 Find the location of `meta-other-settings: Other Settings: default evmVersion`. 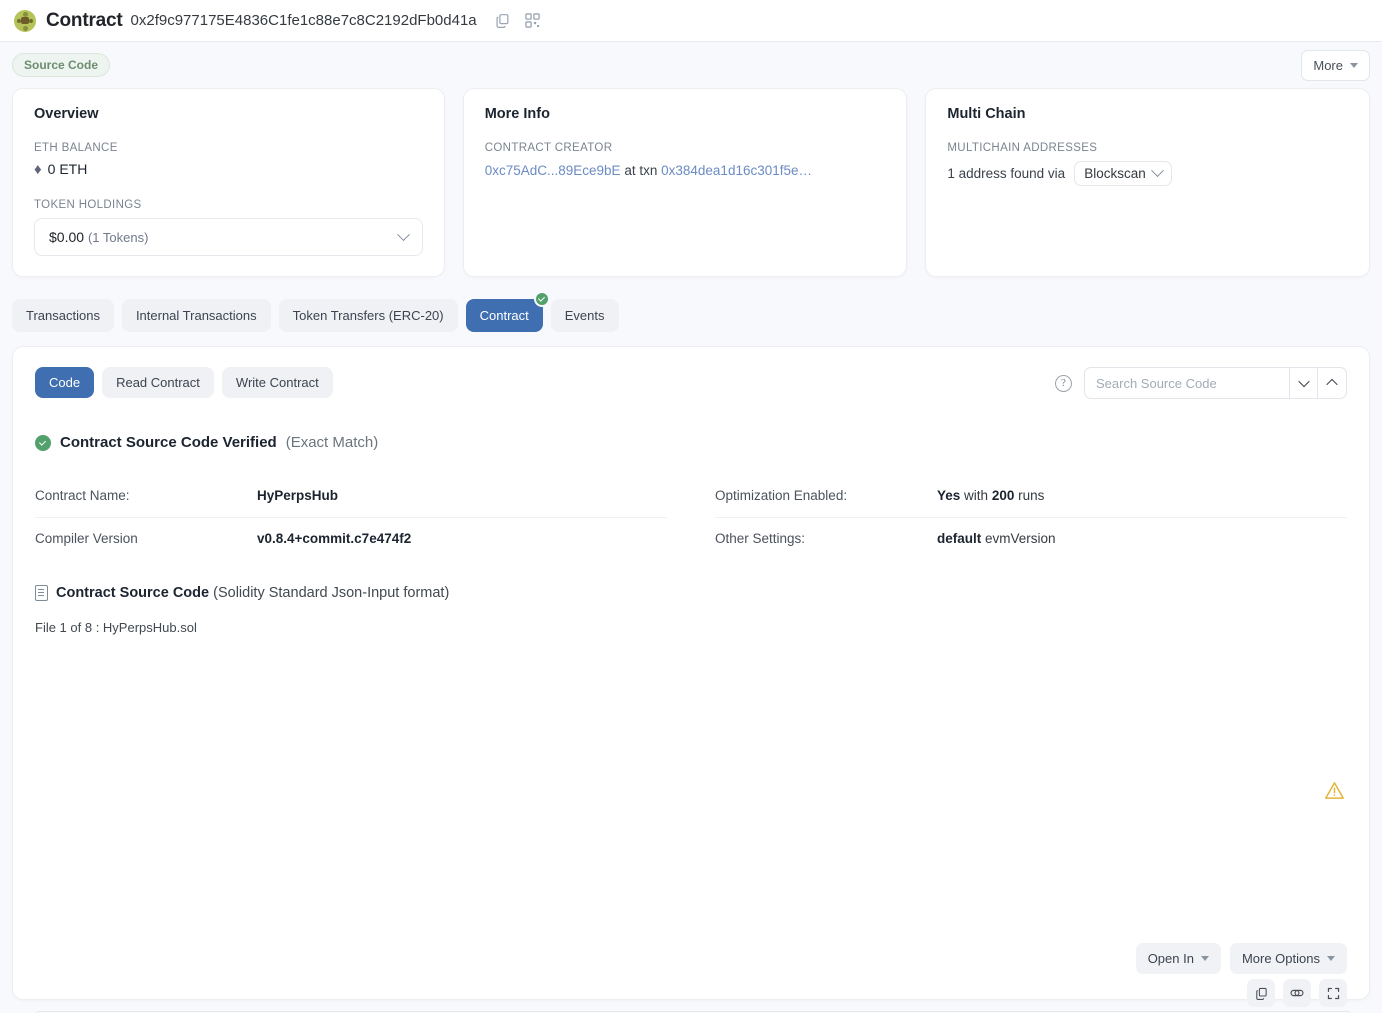

meta-other-settings: Other Settings: default evmVersion is located at coordinates (1031, 539).